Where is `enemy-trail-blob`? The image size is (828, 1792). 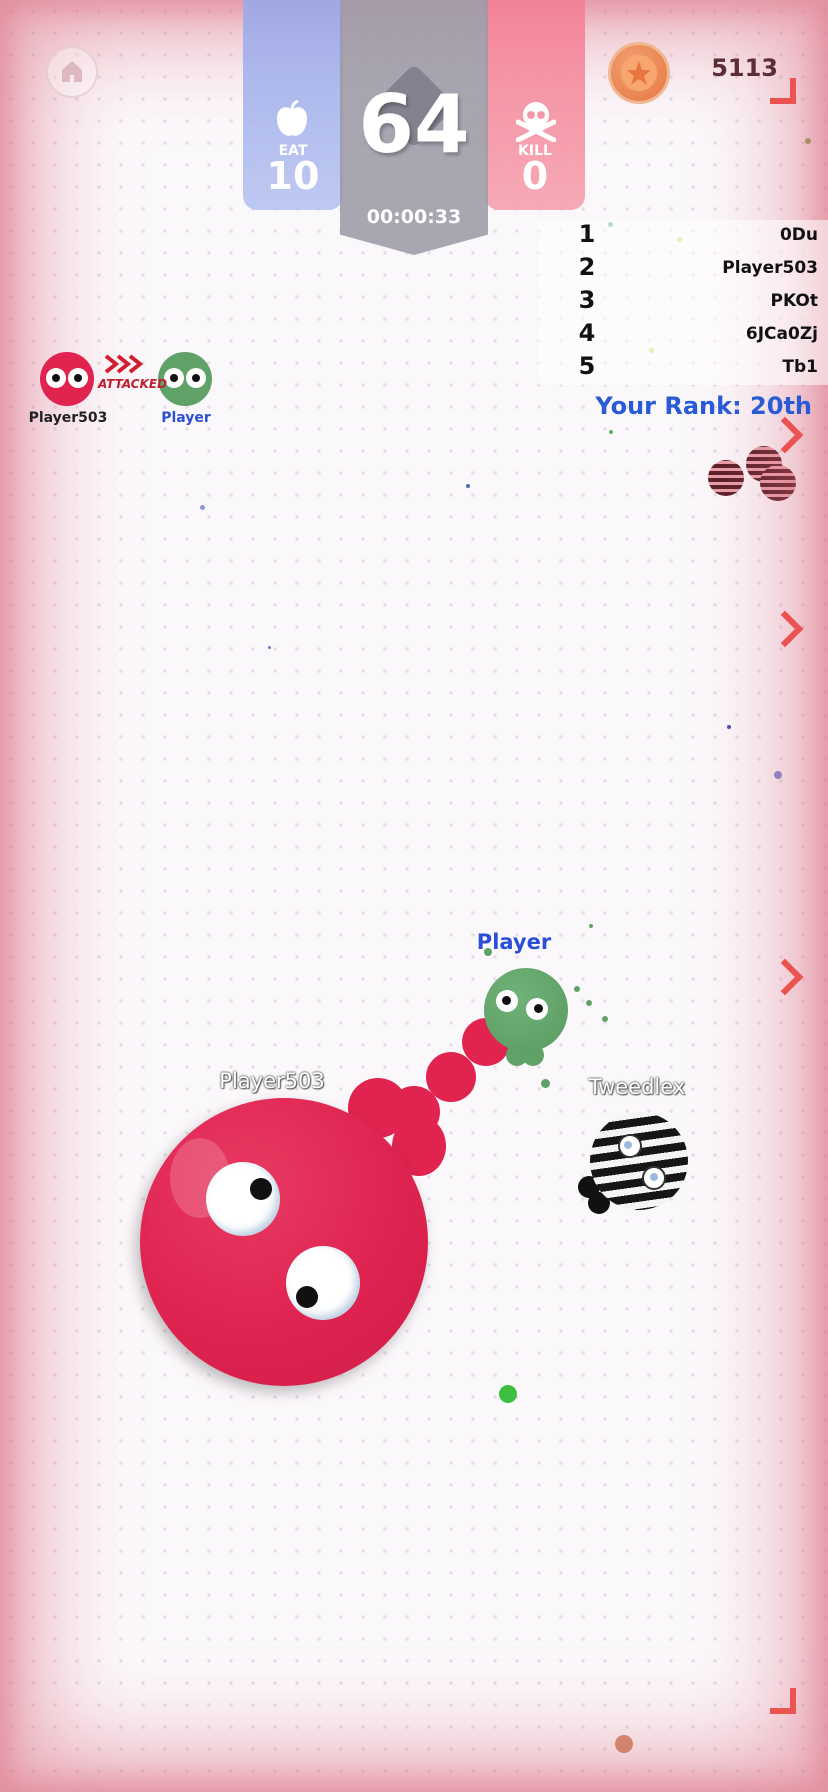 enemy-trail-blob is located at coordinates (451, 1077).